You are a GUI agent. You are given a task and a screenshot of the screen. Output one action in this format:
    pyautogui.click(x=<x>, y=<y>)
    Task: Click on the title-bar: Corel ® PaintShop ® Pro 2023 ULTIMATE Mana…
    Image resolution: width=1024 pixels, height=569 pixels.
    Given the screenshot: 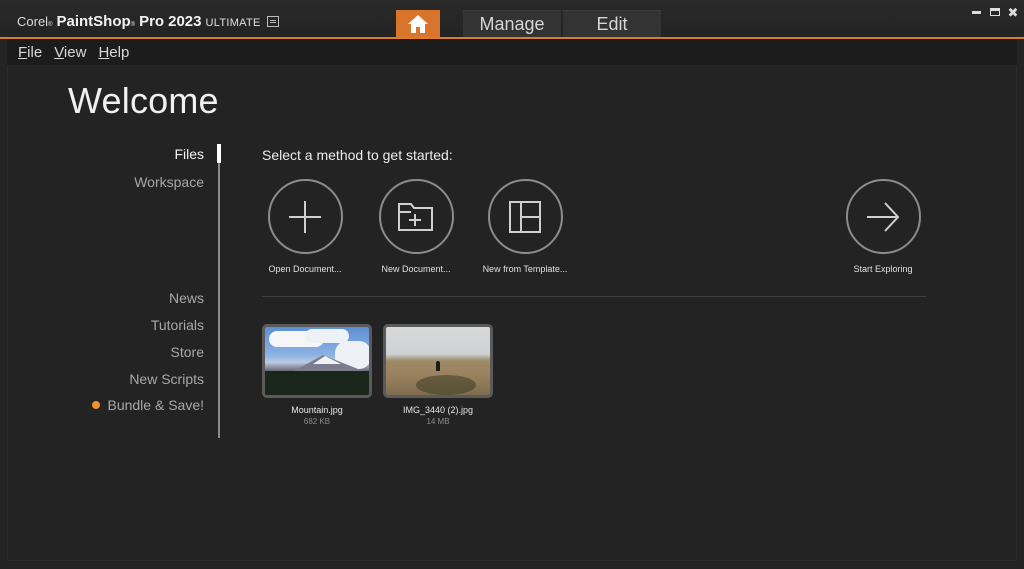 What is the action you would take?
    pyautogui.click(x=512, y=19)
    